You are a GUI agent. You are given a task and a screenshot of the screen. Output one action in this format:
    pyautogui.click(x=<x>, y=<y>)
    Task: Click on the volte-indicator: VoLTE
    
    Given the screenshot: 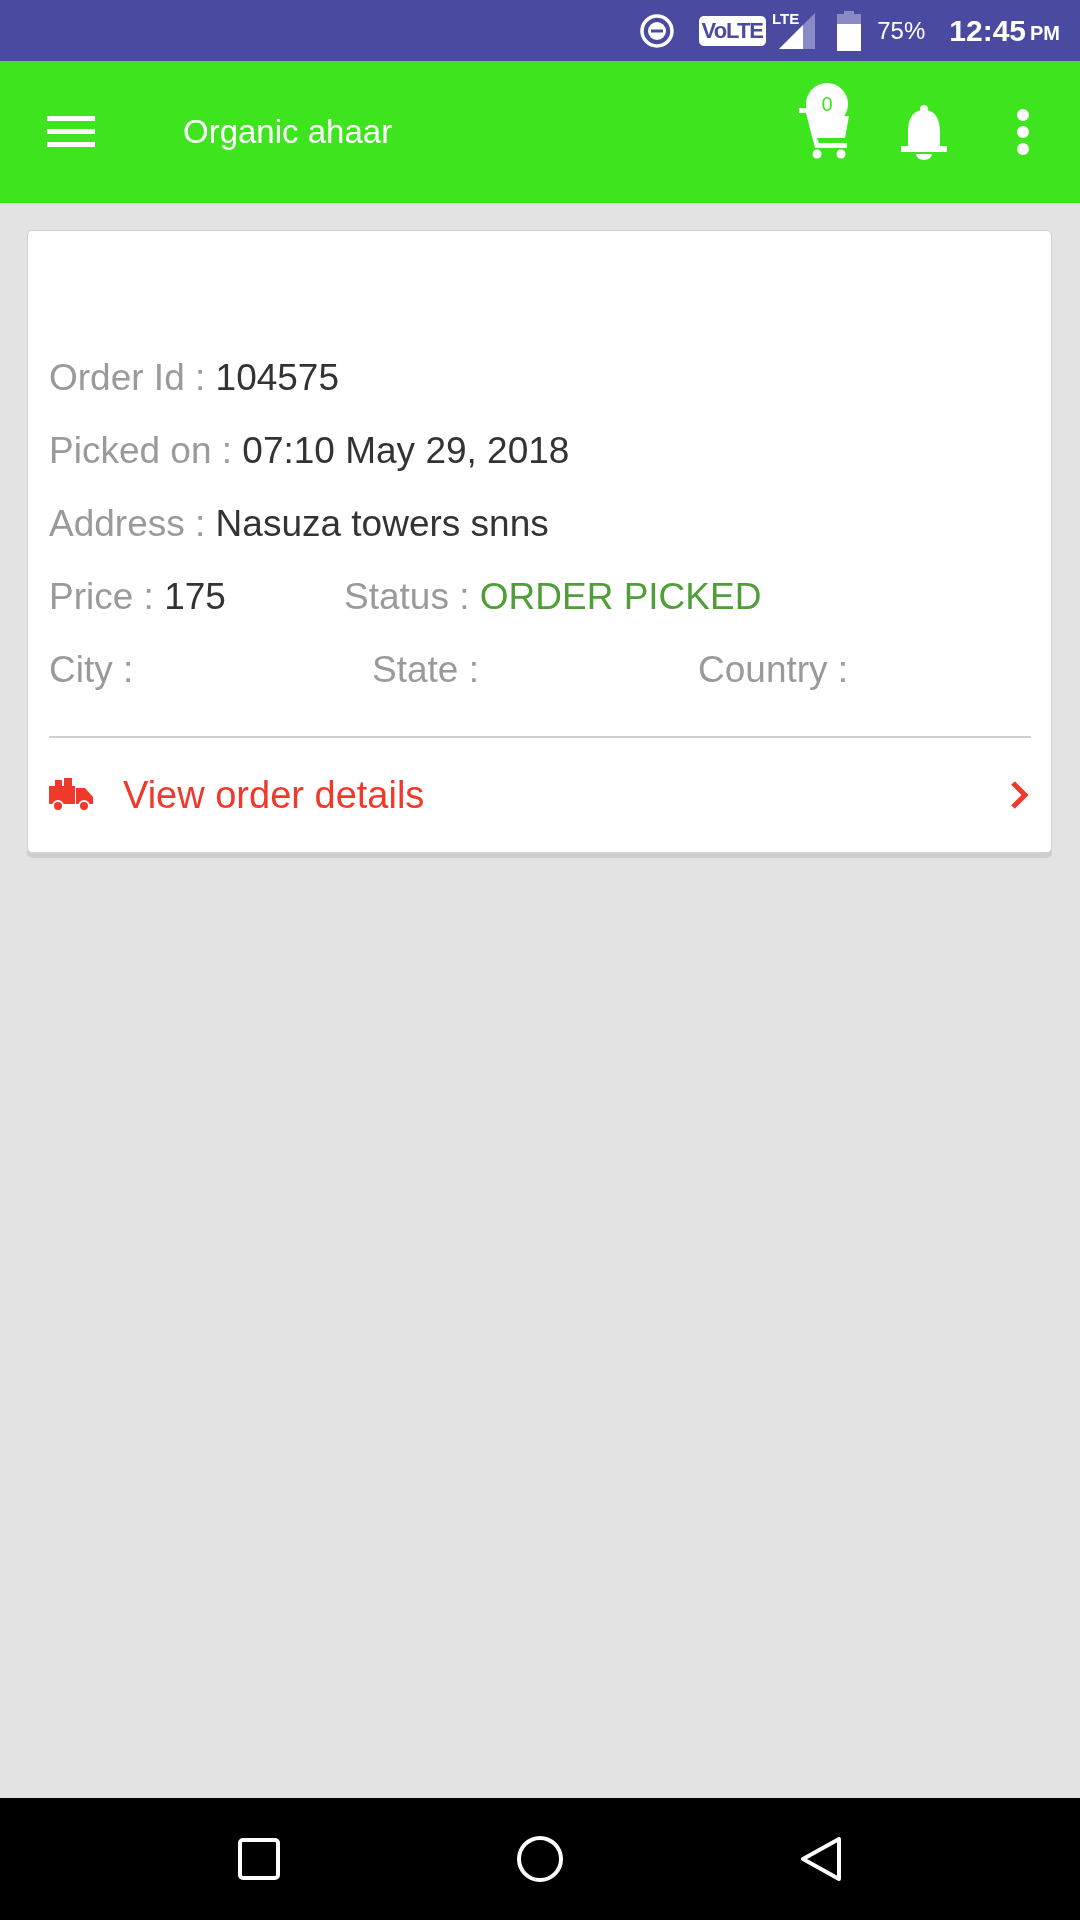 What is the action you would take?
    pyautogui.click(x=732, y=30)
    